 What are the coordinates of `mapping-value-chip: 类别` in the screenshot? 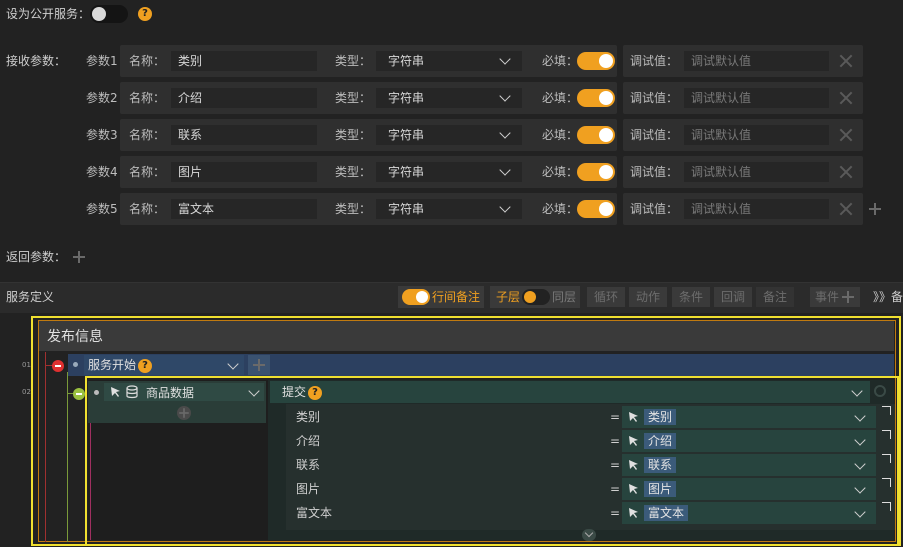 It's located at (660, 417).